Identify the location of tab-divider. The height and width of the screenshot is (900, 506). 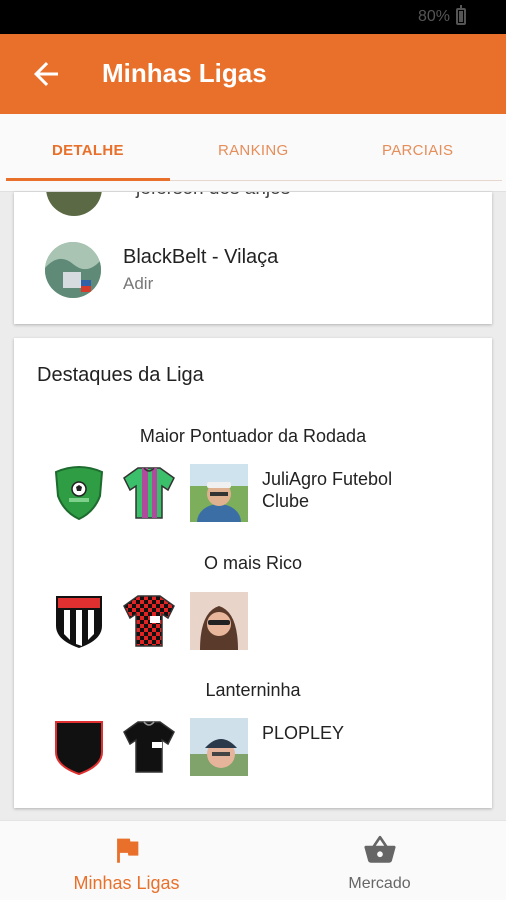
(336, 180).